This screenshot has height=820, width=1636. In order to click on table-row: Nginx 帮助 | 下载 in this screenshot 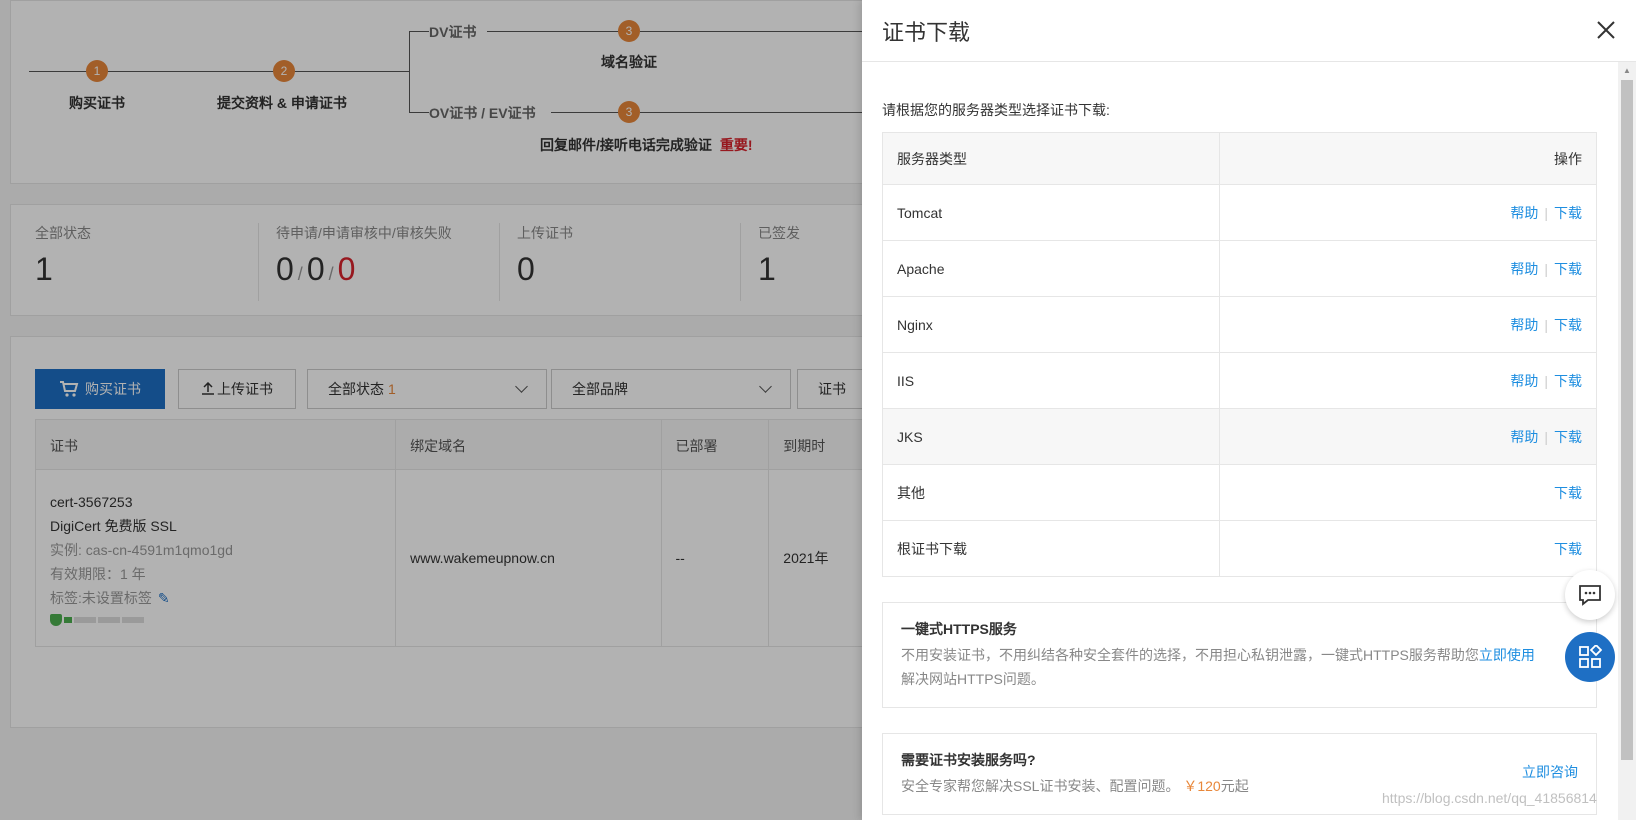, I will do `click(1239, 324)`.